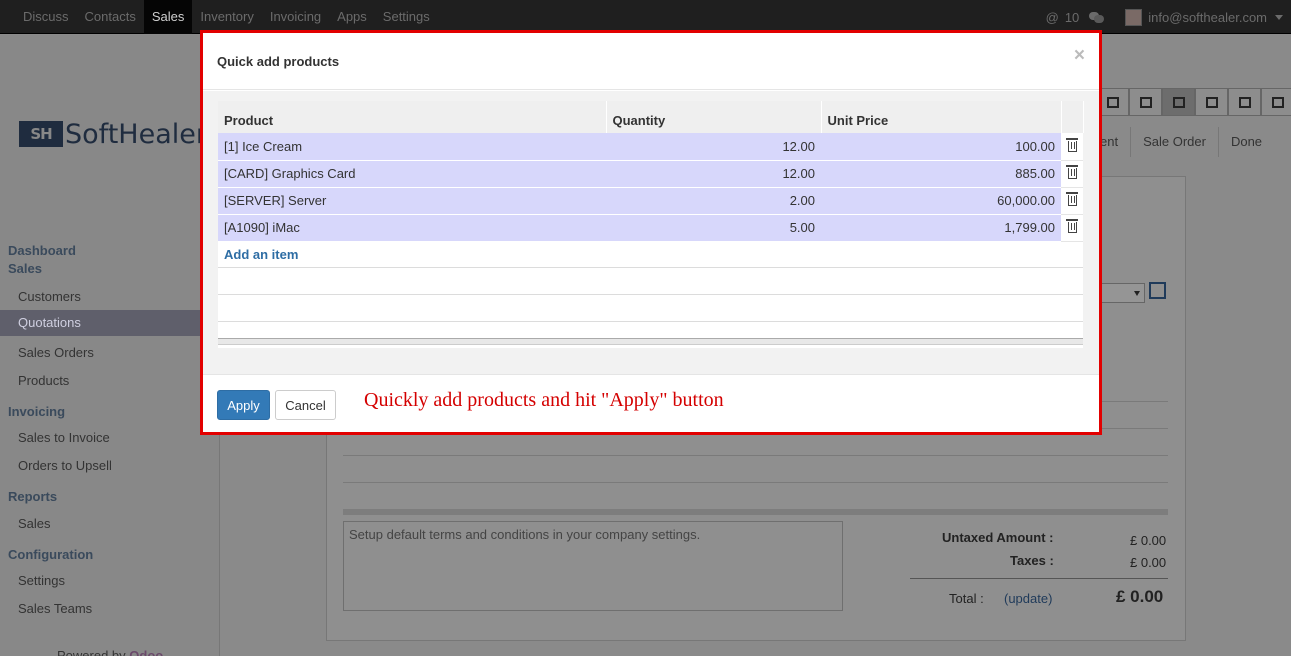 The image size is (1291, 656). I want to click on update-link: (update), so click(1028, 598).